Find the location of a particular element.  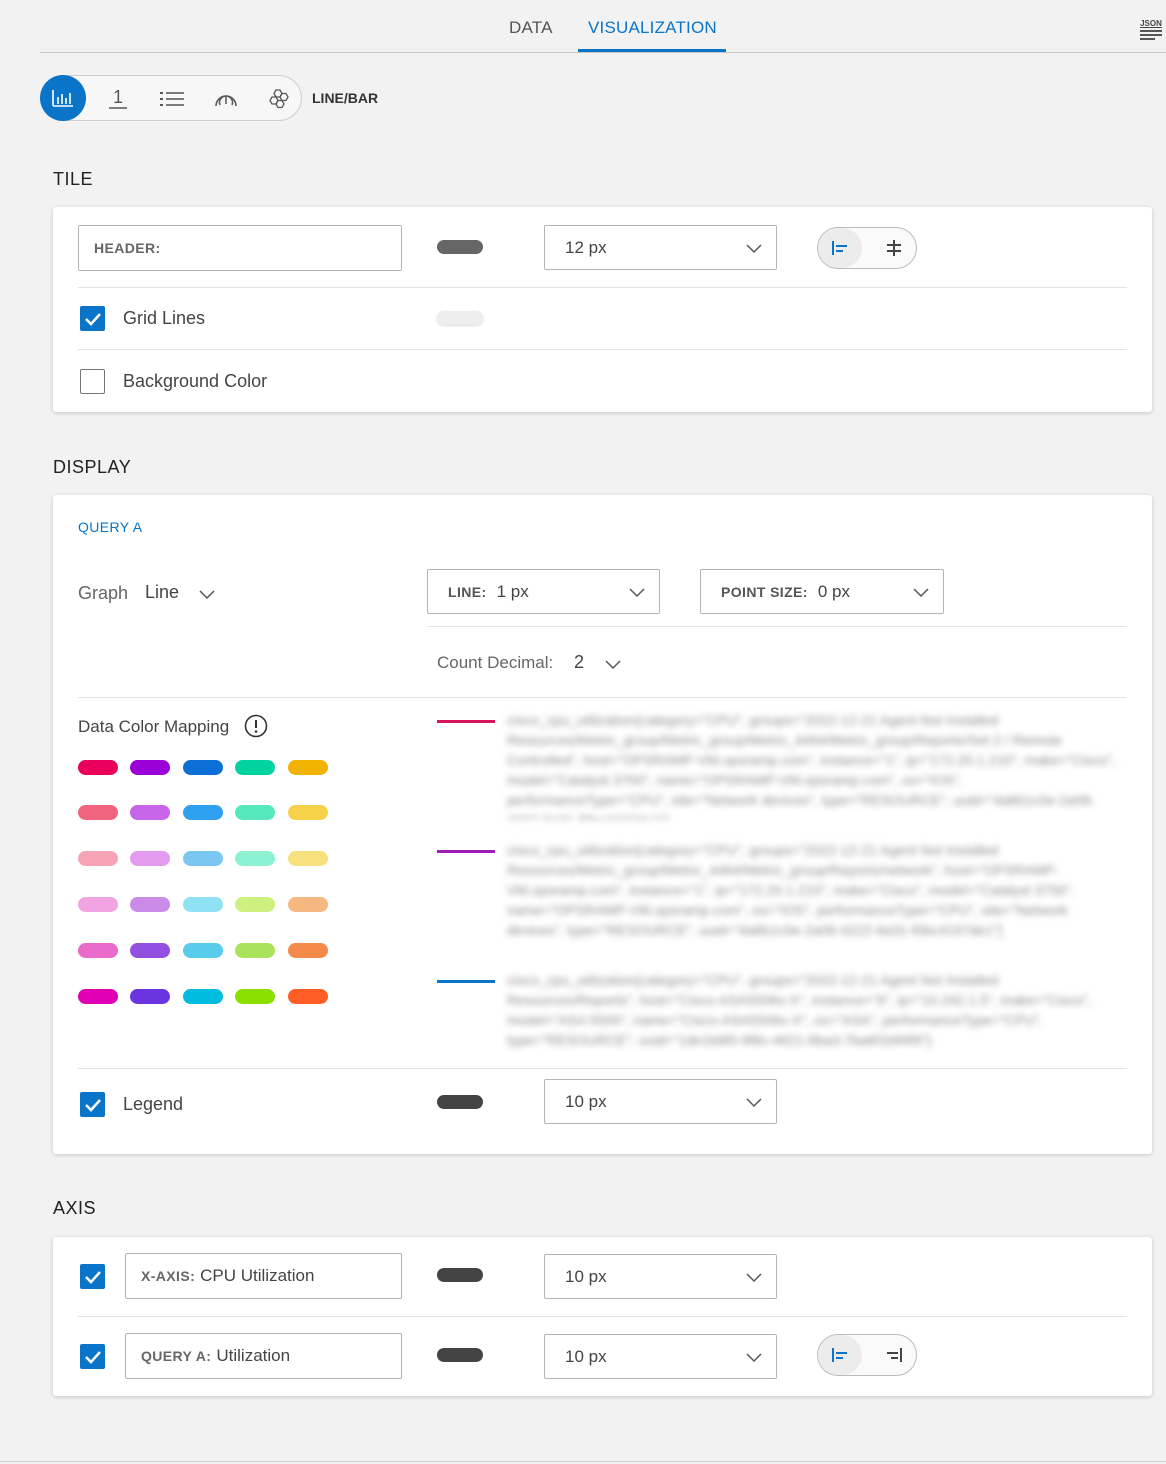

x-axis-font-size-value: 10 px is located at coordinates (586, 1276).